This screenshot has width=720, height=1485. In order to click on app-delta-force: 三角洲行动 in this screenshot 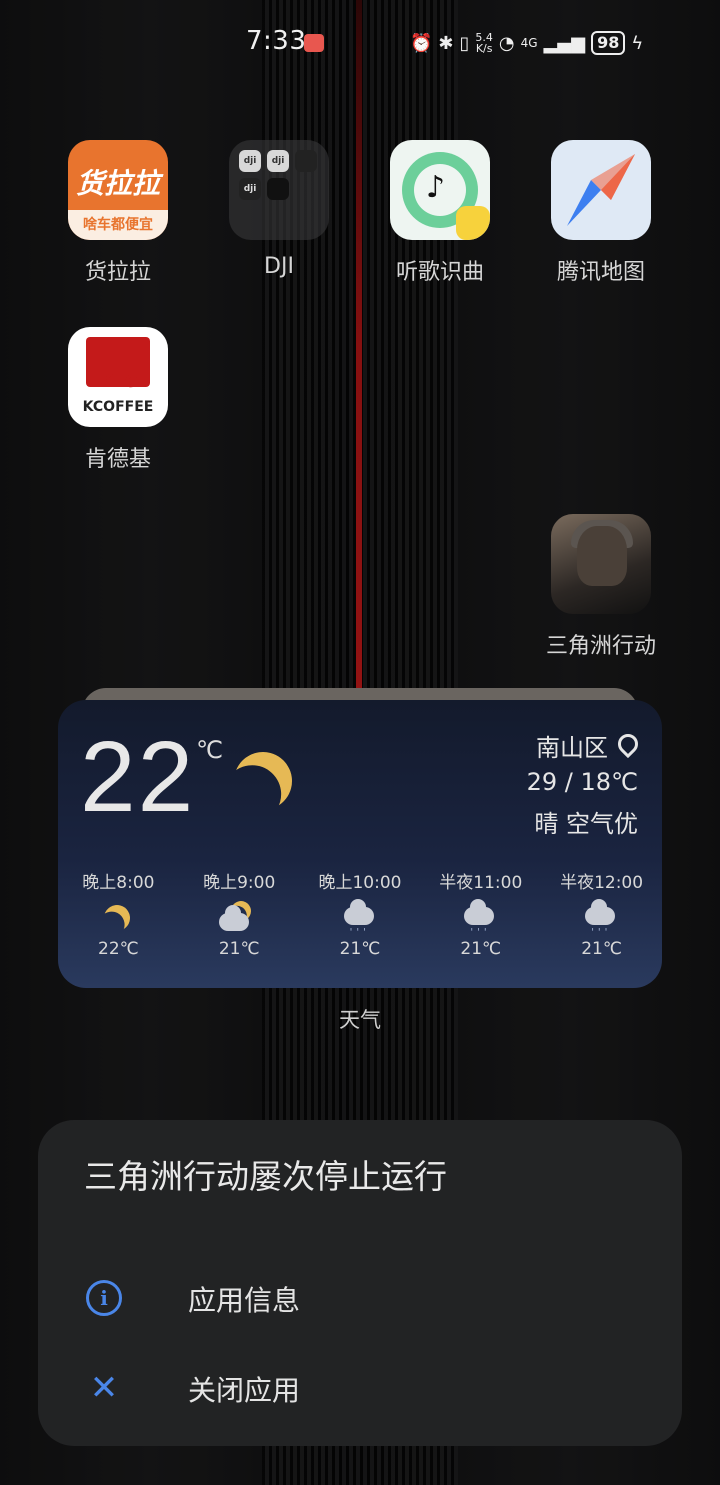, I will do `click(601, 587)`.